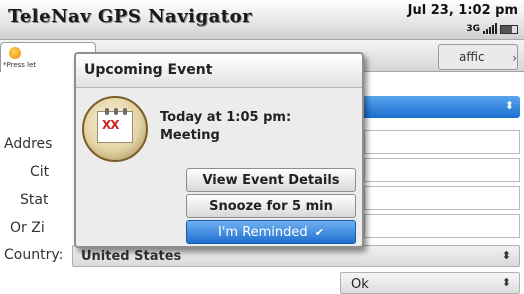 The image size is (524, 294). Describe the element at coordinates (462, 10) in the screenshot. I see `clock: Jul 23, 1:02 pm` at that location.